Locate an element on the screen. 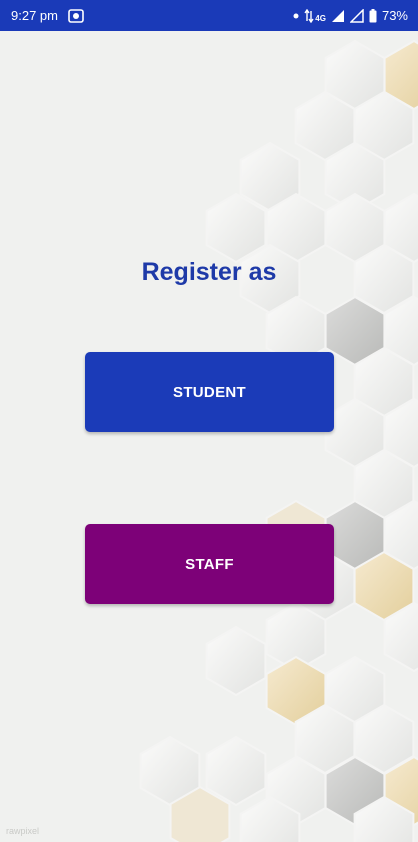 This screenshot has width=418, height=842. page-title: Register as is located at coordinates (209, 272).